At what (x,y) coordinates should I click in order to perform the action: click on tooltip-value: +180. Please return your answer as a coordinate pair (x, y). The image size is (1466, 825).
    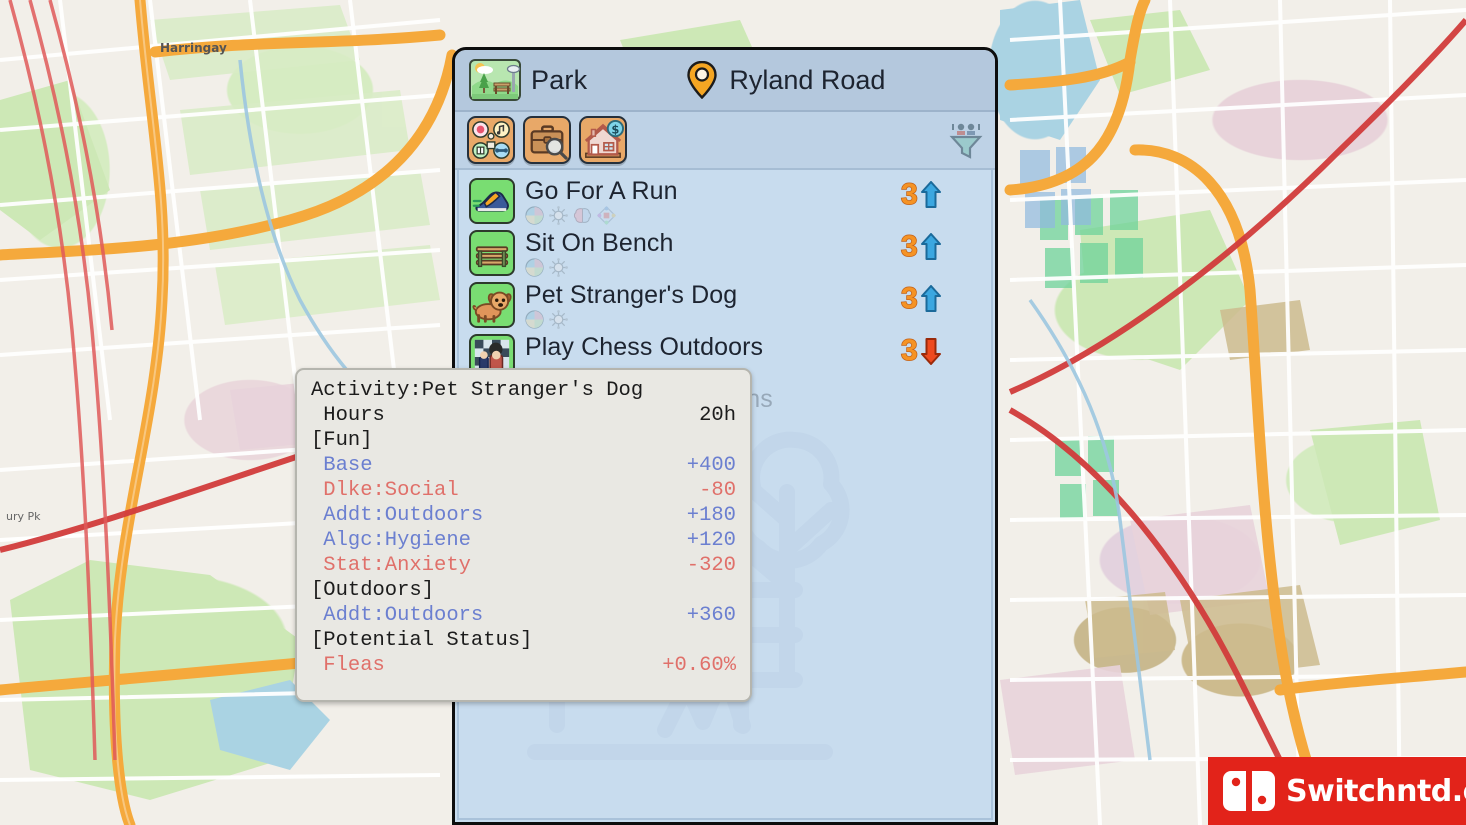
    Looking at the image, I should click on (711, 515).